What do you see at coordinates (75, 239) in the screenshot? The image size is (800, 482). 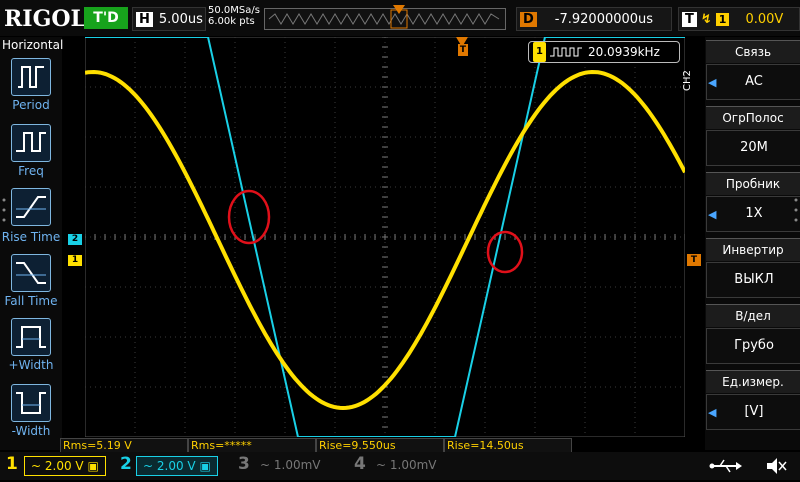 I see `ch2-offset-marker: 2` at bounding box center [75, 239].